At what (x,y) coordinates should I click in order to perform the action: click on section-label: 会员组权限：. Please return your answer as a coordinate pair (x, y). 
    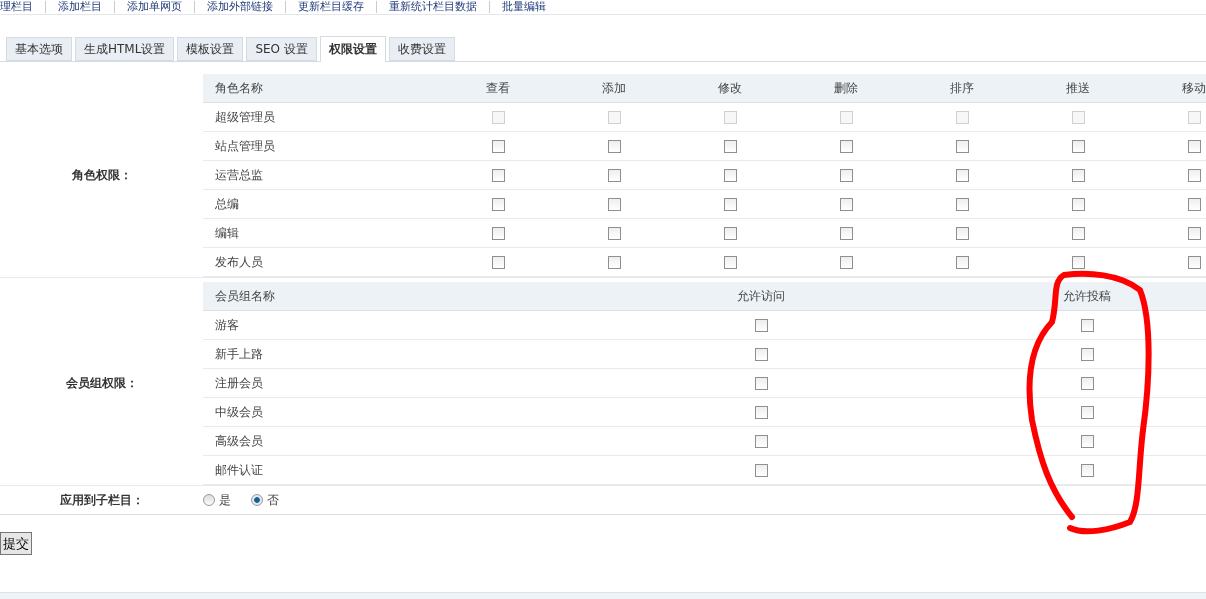
    Looking at the image, I should click on (101, 383).